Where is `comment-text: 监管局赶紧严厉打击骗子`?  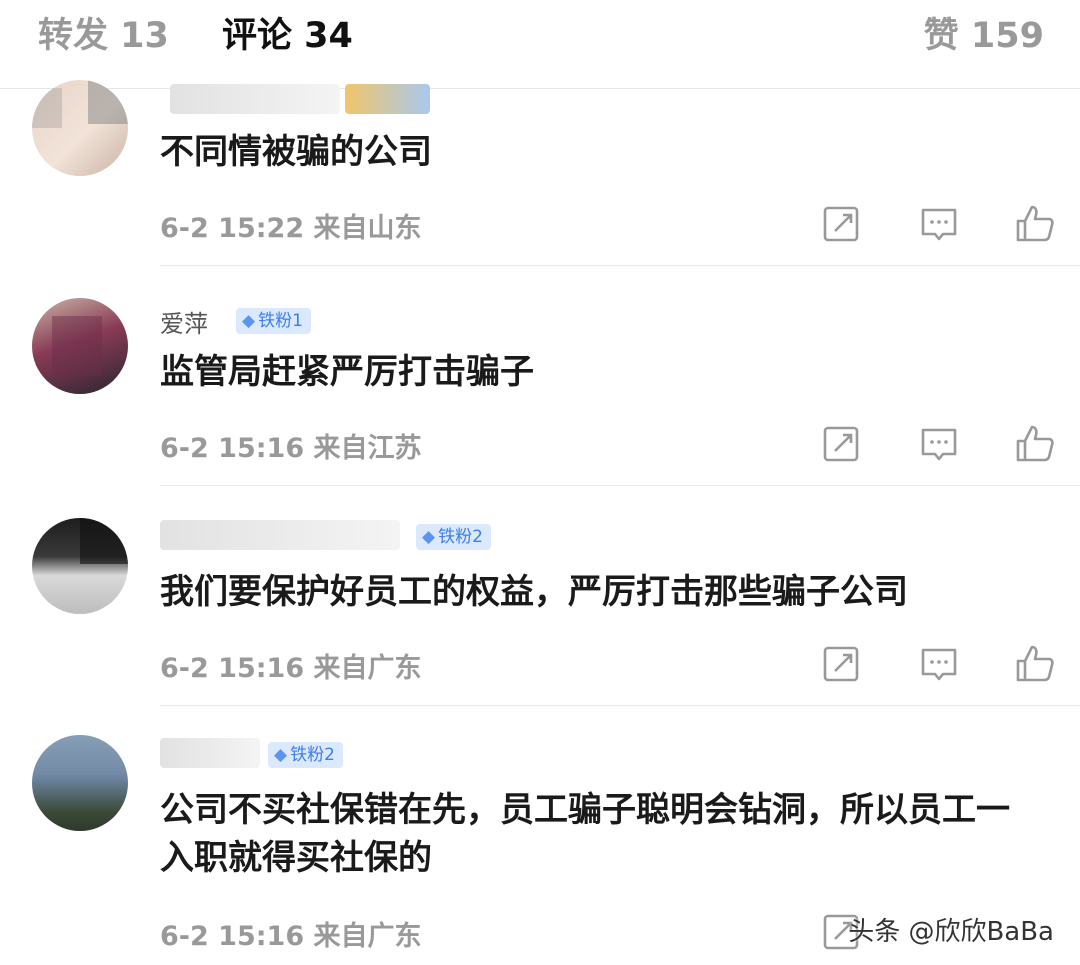 comment-text: 监管局赶紧严厉打击骗子 is located at coordinates (347, 372).